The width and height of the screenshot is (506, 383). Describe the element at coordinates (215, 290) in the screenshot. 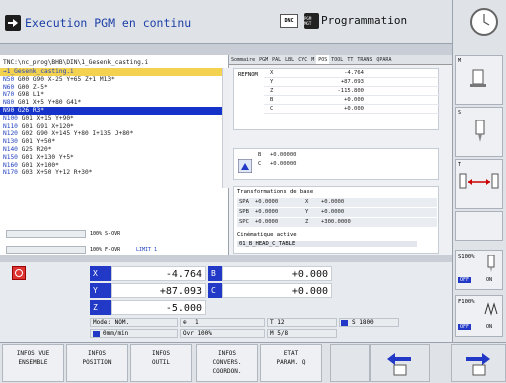

I see `big-axis2-label: C` at that location.